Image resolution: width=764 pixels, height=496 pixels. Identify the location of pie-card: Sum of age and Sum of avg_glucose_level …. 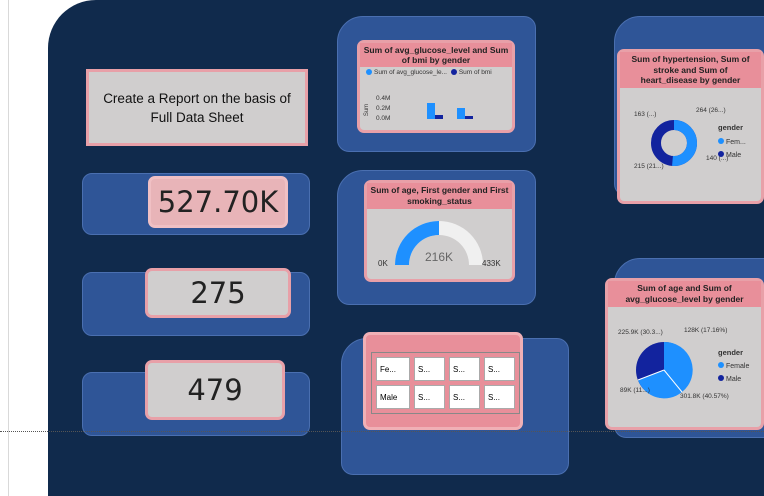
(684, 354).